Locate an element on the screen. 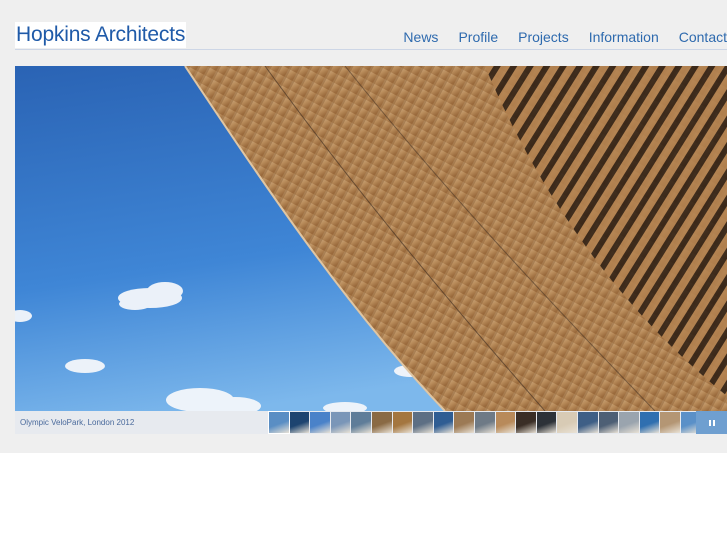 This screenshot has width=727, height=545. slide-caption: Olympic VeloPark, London 2012 is located at coordinates (77, 422).